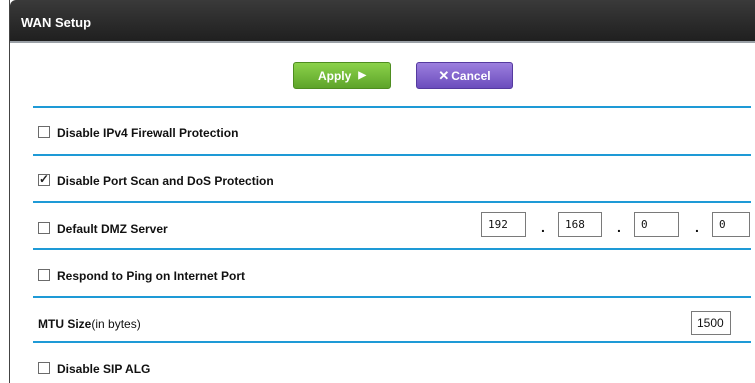 The height and width of the screenshot is (383, 755). I want to click on ipv4-firewall-checkbox, so click(44, 132).